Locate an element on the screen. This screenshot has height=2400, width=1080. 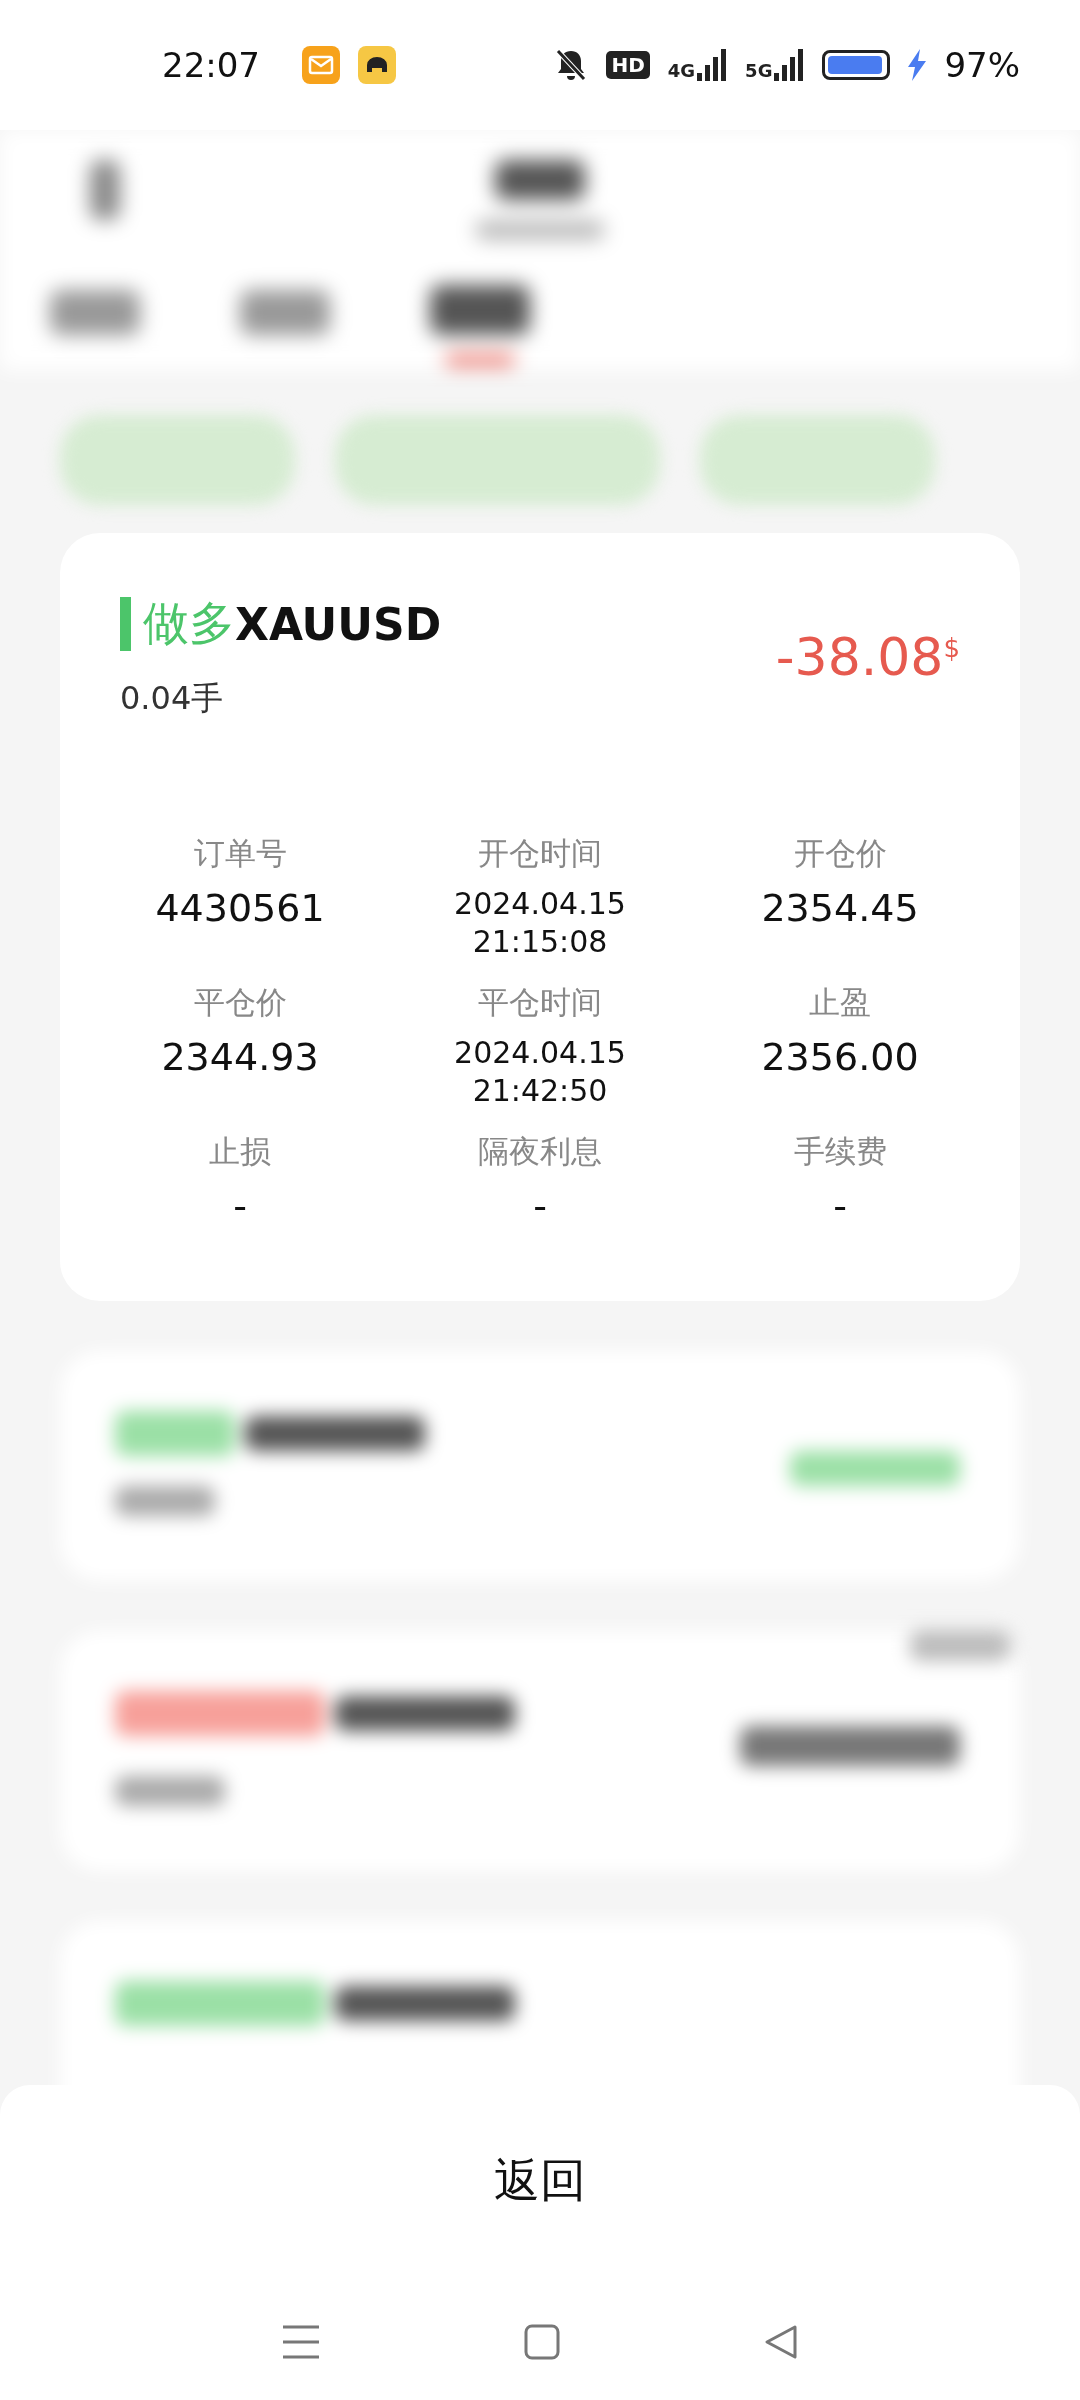
order-symbol: XAUUSD is located at coordinates (338, 624).